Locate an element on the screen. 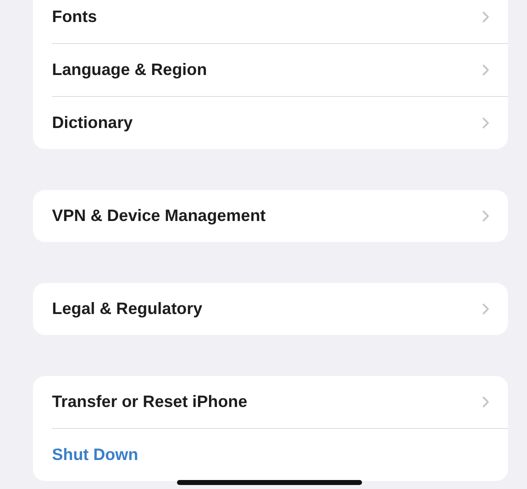 This screenshot has width=527, height=489. settings-row: Fonts is located at coordinates (74, 17).